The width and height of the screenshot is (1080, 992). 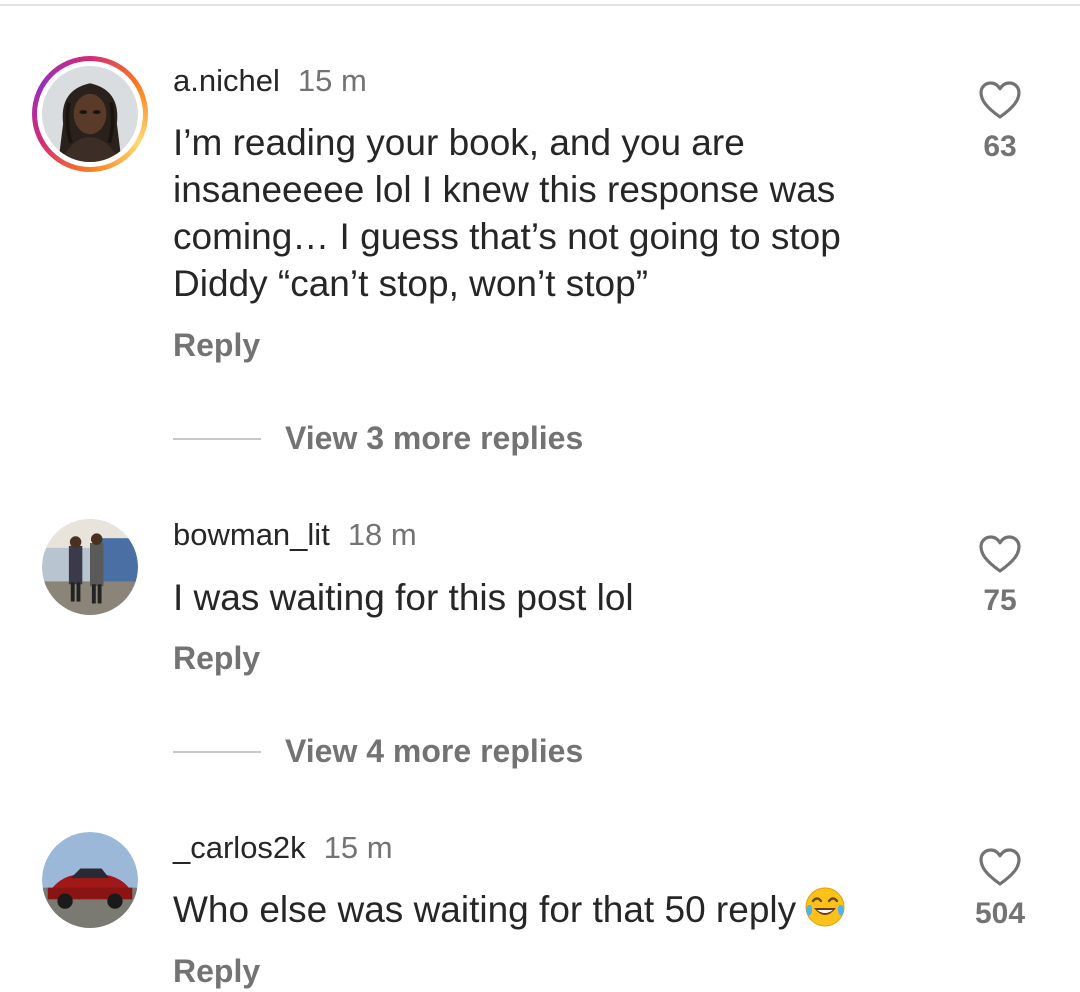 I want to click on like-count: 504, so click(x=1000, y=913).